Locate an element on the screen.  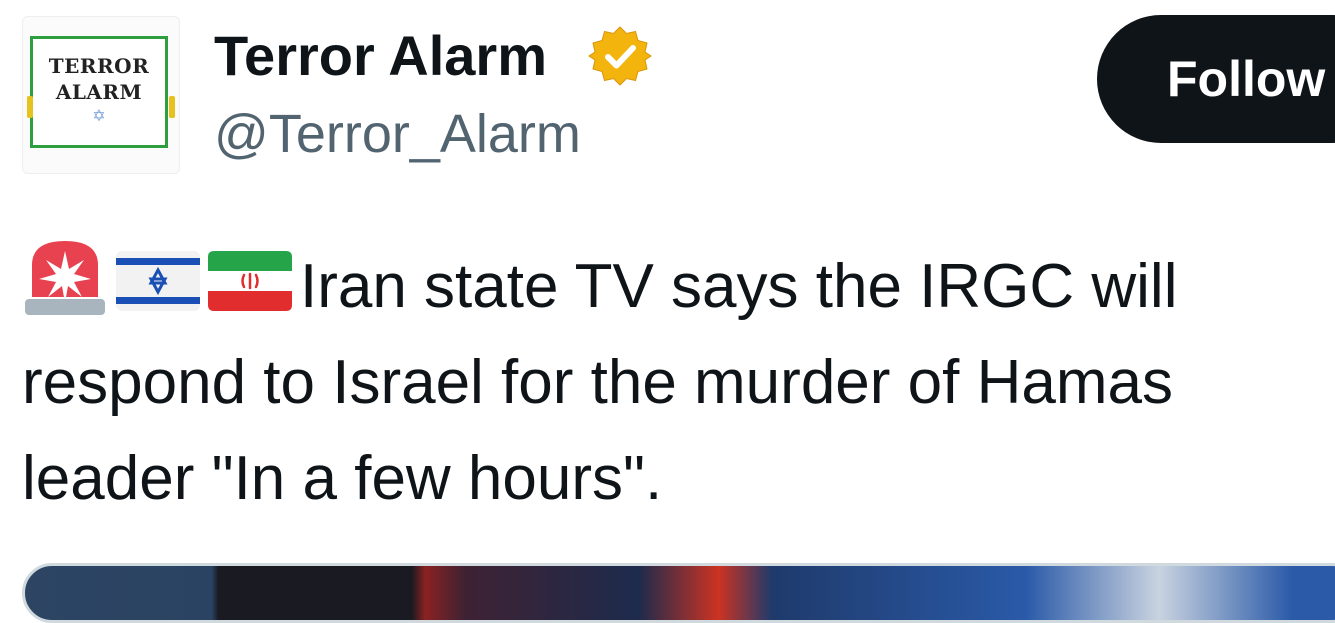
avatar-logo-text: TERROR ALARM is located at coordinates (99, 79).